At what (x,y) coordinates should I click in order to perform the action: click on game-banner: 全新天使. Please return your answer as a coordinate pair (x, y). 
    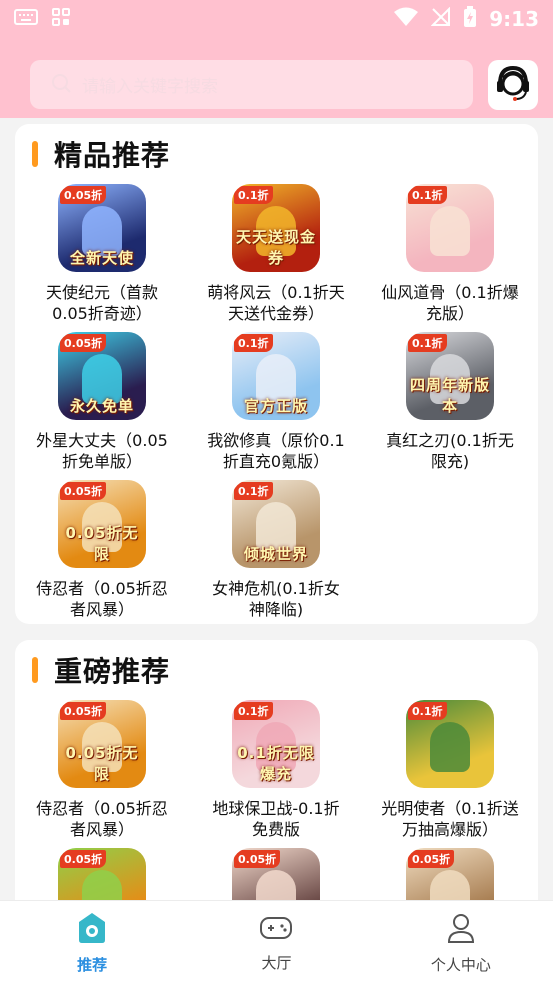
    Looking at the image, I should click on (101, 258).